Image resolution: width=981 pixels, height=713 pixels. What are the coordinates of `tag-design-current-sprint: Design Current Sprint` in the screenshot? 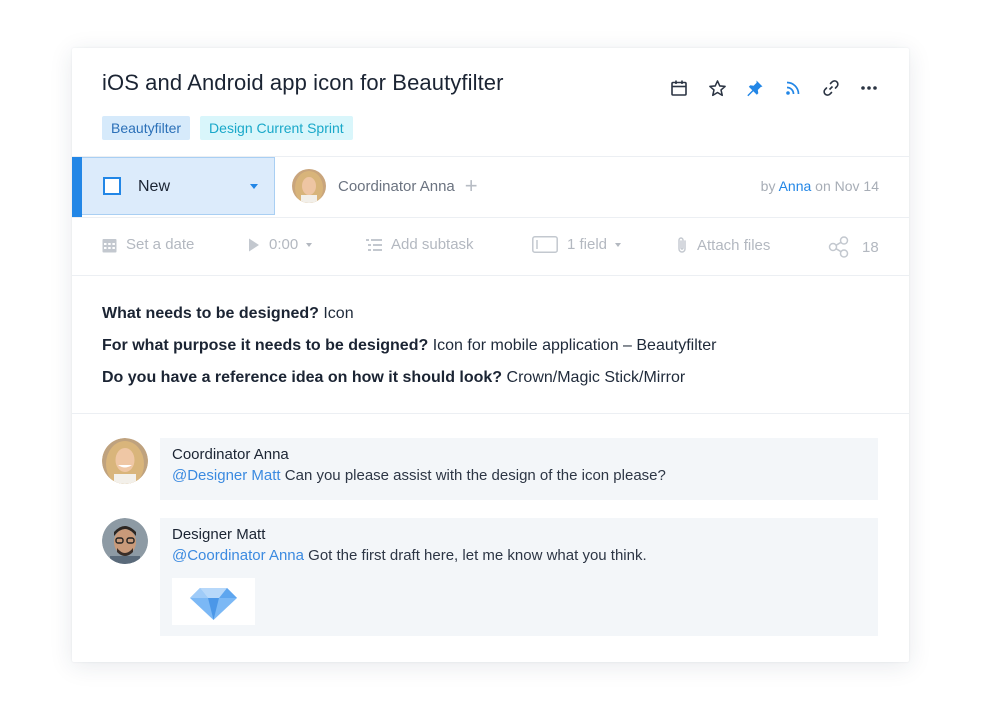 It's located at (276, 128).